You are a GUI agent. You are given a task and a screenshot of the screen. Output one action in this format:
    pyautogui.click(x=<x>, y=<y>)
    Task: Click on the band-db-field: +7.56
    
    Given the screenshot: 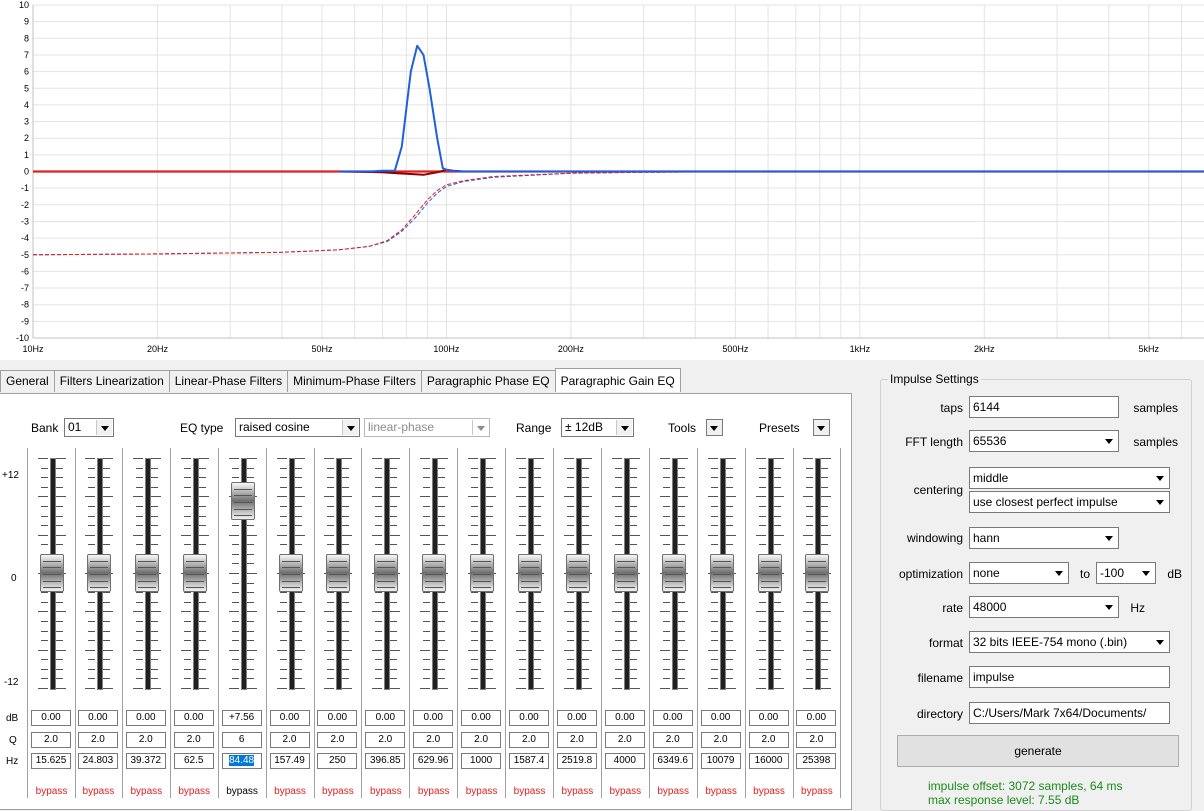 What is the action you would take?
    pyautogui.click(x=241, y=718)
    